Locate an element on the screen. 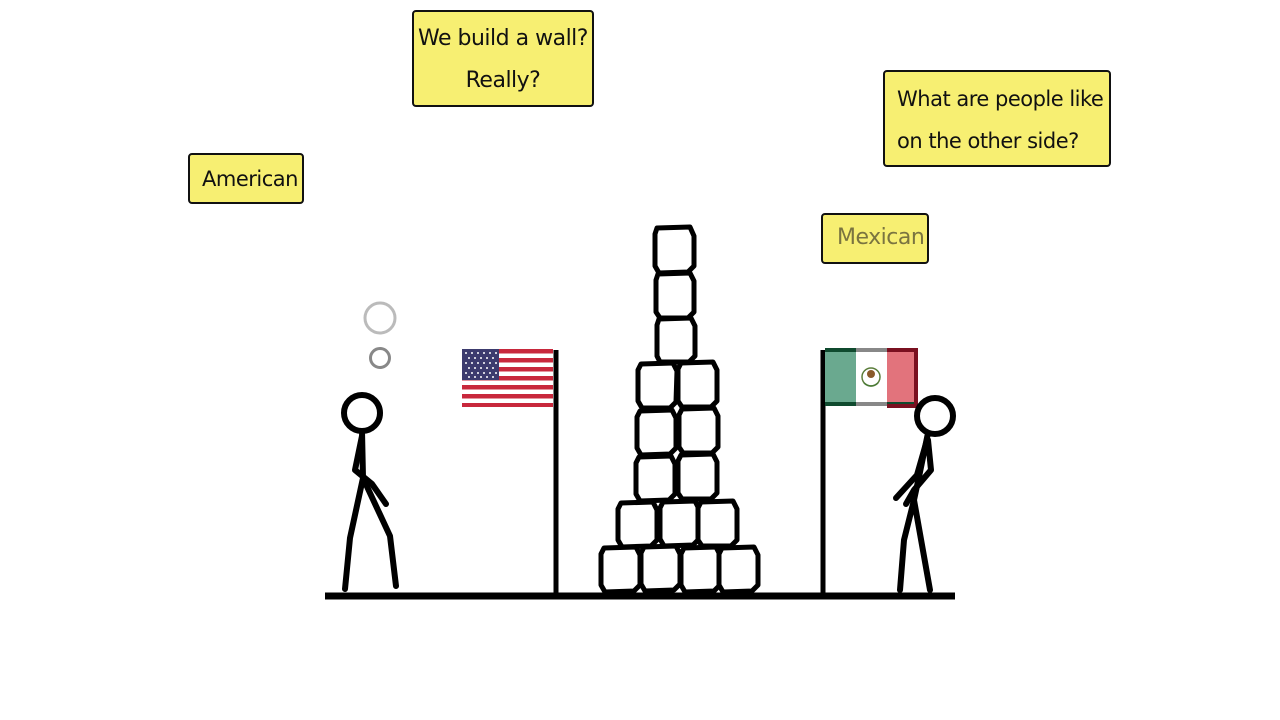 The image size is (1280, 720). wall-question-note: We build a wall? Really? is located at coordinates (503, 58).